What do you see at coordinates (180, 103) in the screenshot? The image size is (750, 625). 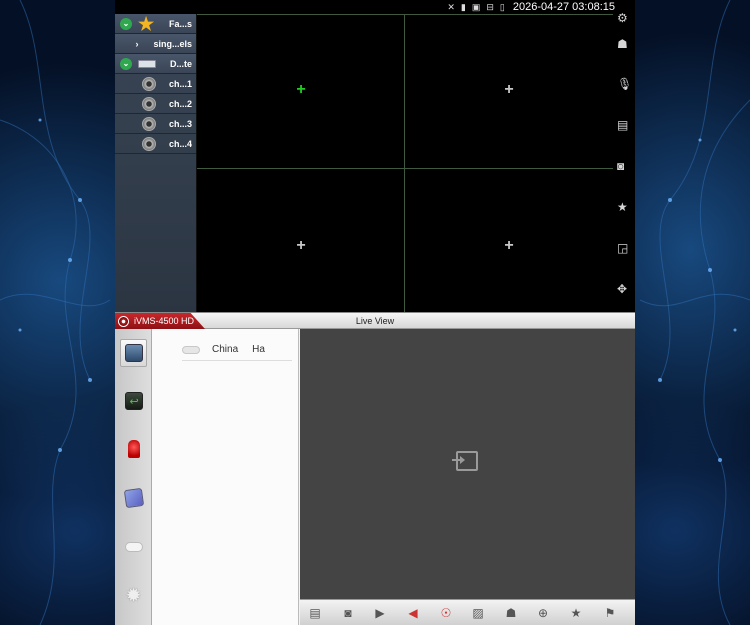 I see `tree-row-label: ch...2` at bounding box center [180, 103].